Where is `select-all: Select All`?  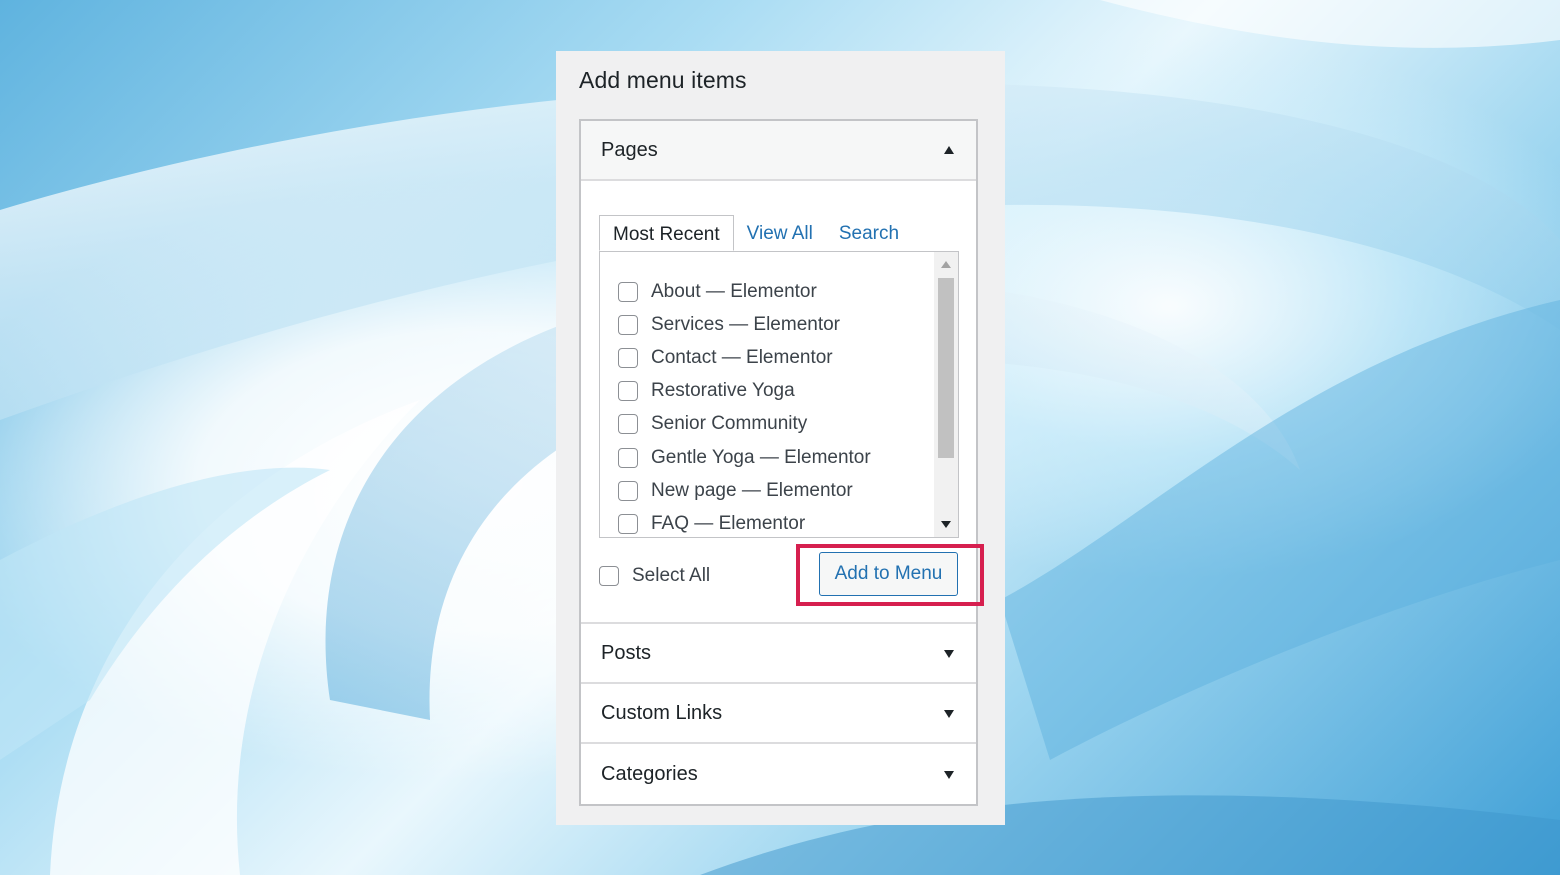
select-all: Select All is located at coordinates (654, 576).